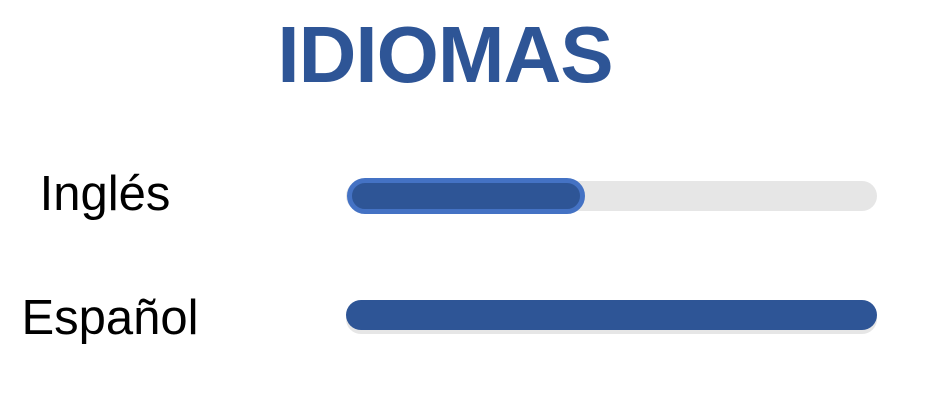 Image resolution: width=946 pixels, height=416 pixels. What do you see at coordinates (110, 318) in the screenshot?
I see `skill-label-espanol: Español` at bounding box center [110, 318].